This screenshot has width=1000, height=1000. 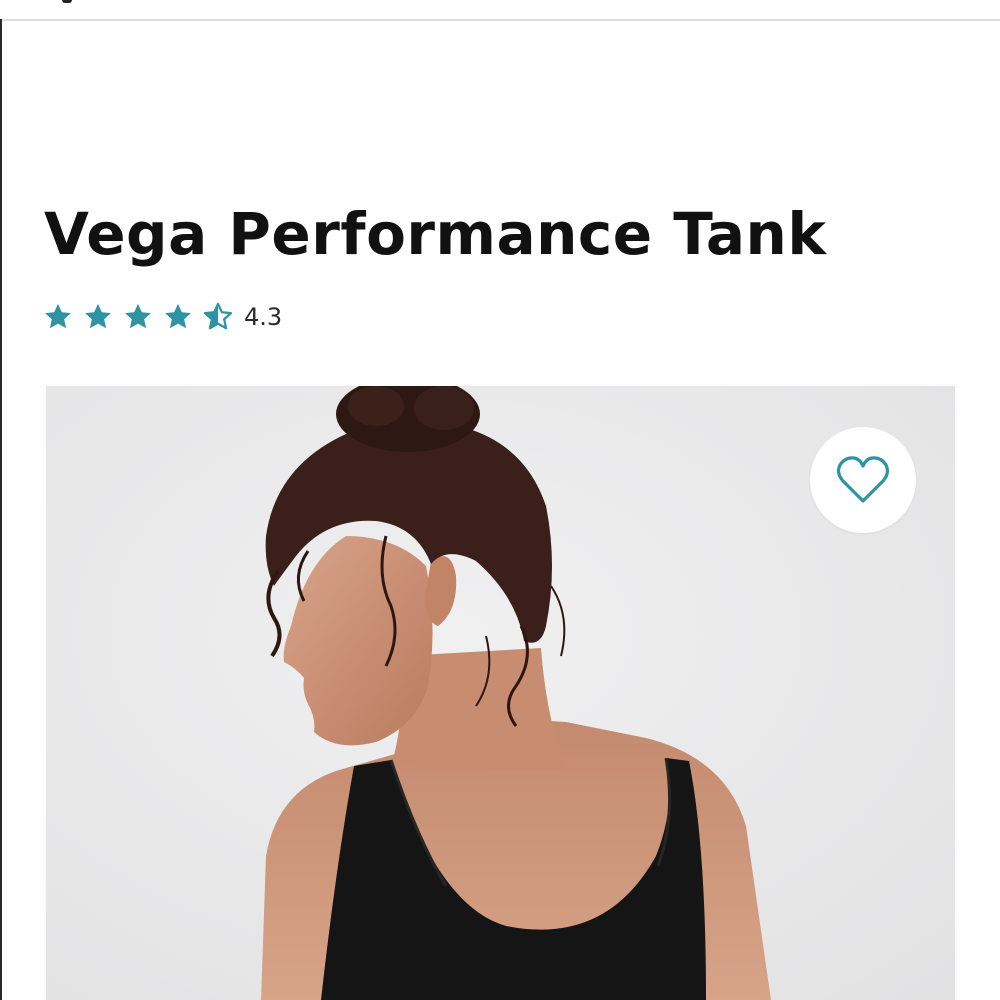 What do you see at coordinates (67, 1) in the screenshot?
I see `header-logo-fragment` at bounding box center [67, 1].